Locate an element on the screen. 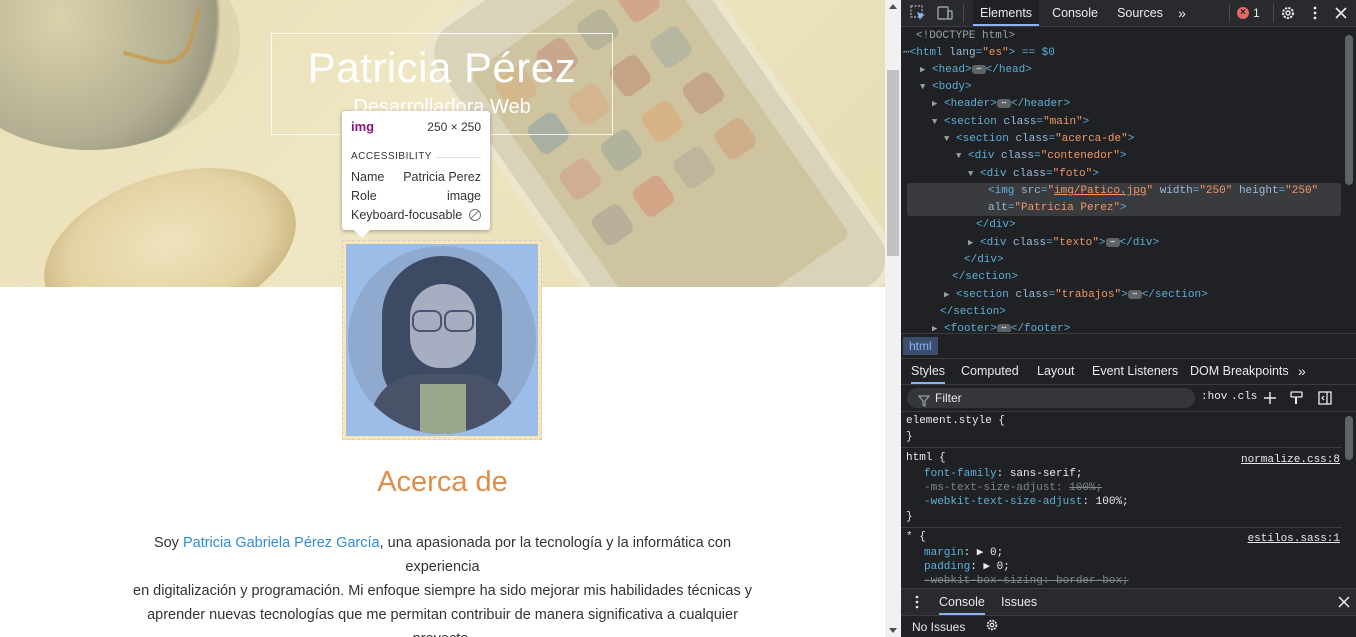  prop-font-family: font-family: sans-serif; is located at coordinates (1003, 474).